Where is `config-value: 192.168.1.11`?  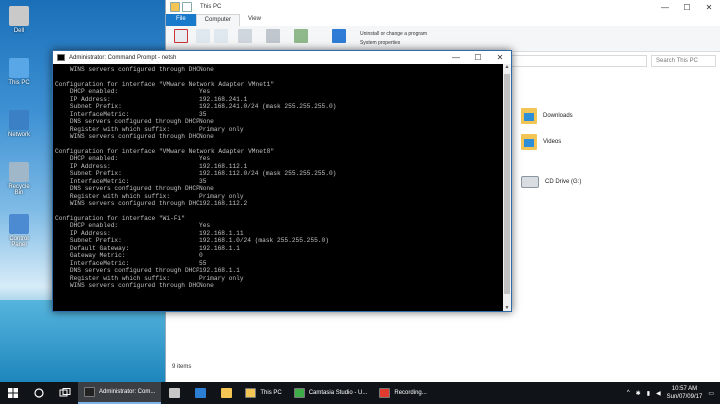 config-value: 192.168.1.11 is located at coordinates (221, 233).